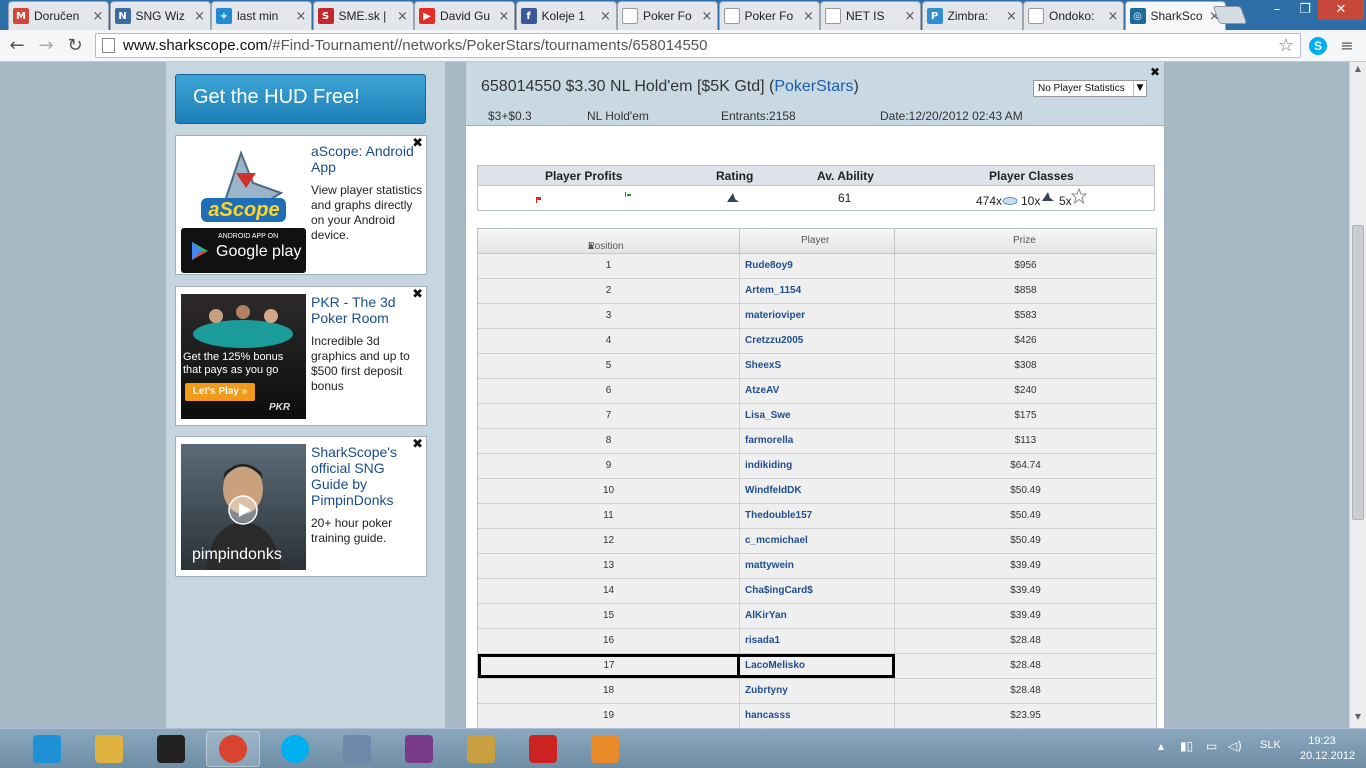  I want to click on table-row: 15 AlKirYan $39.49, so click(817, 616).